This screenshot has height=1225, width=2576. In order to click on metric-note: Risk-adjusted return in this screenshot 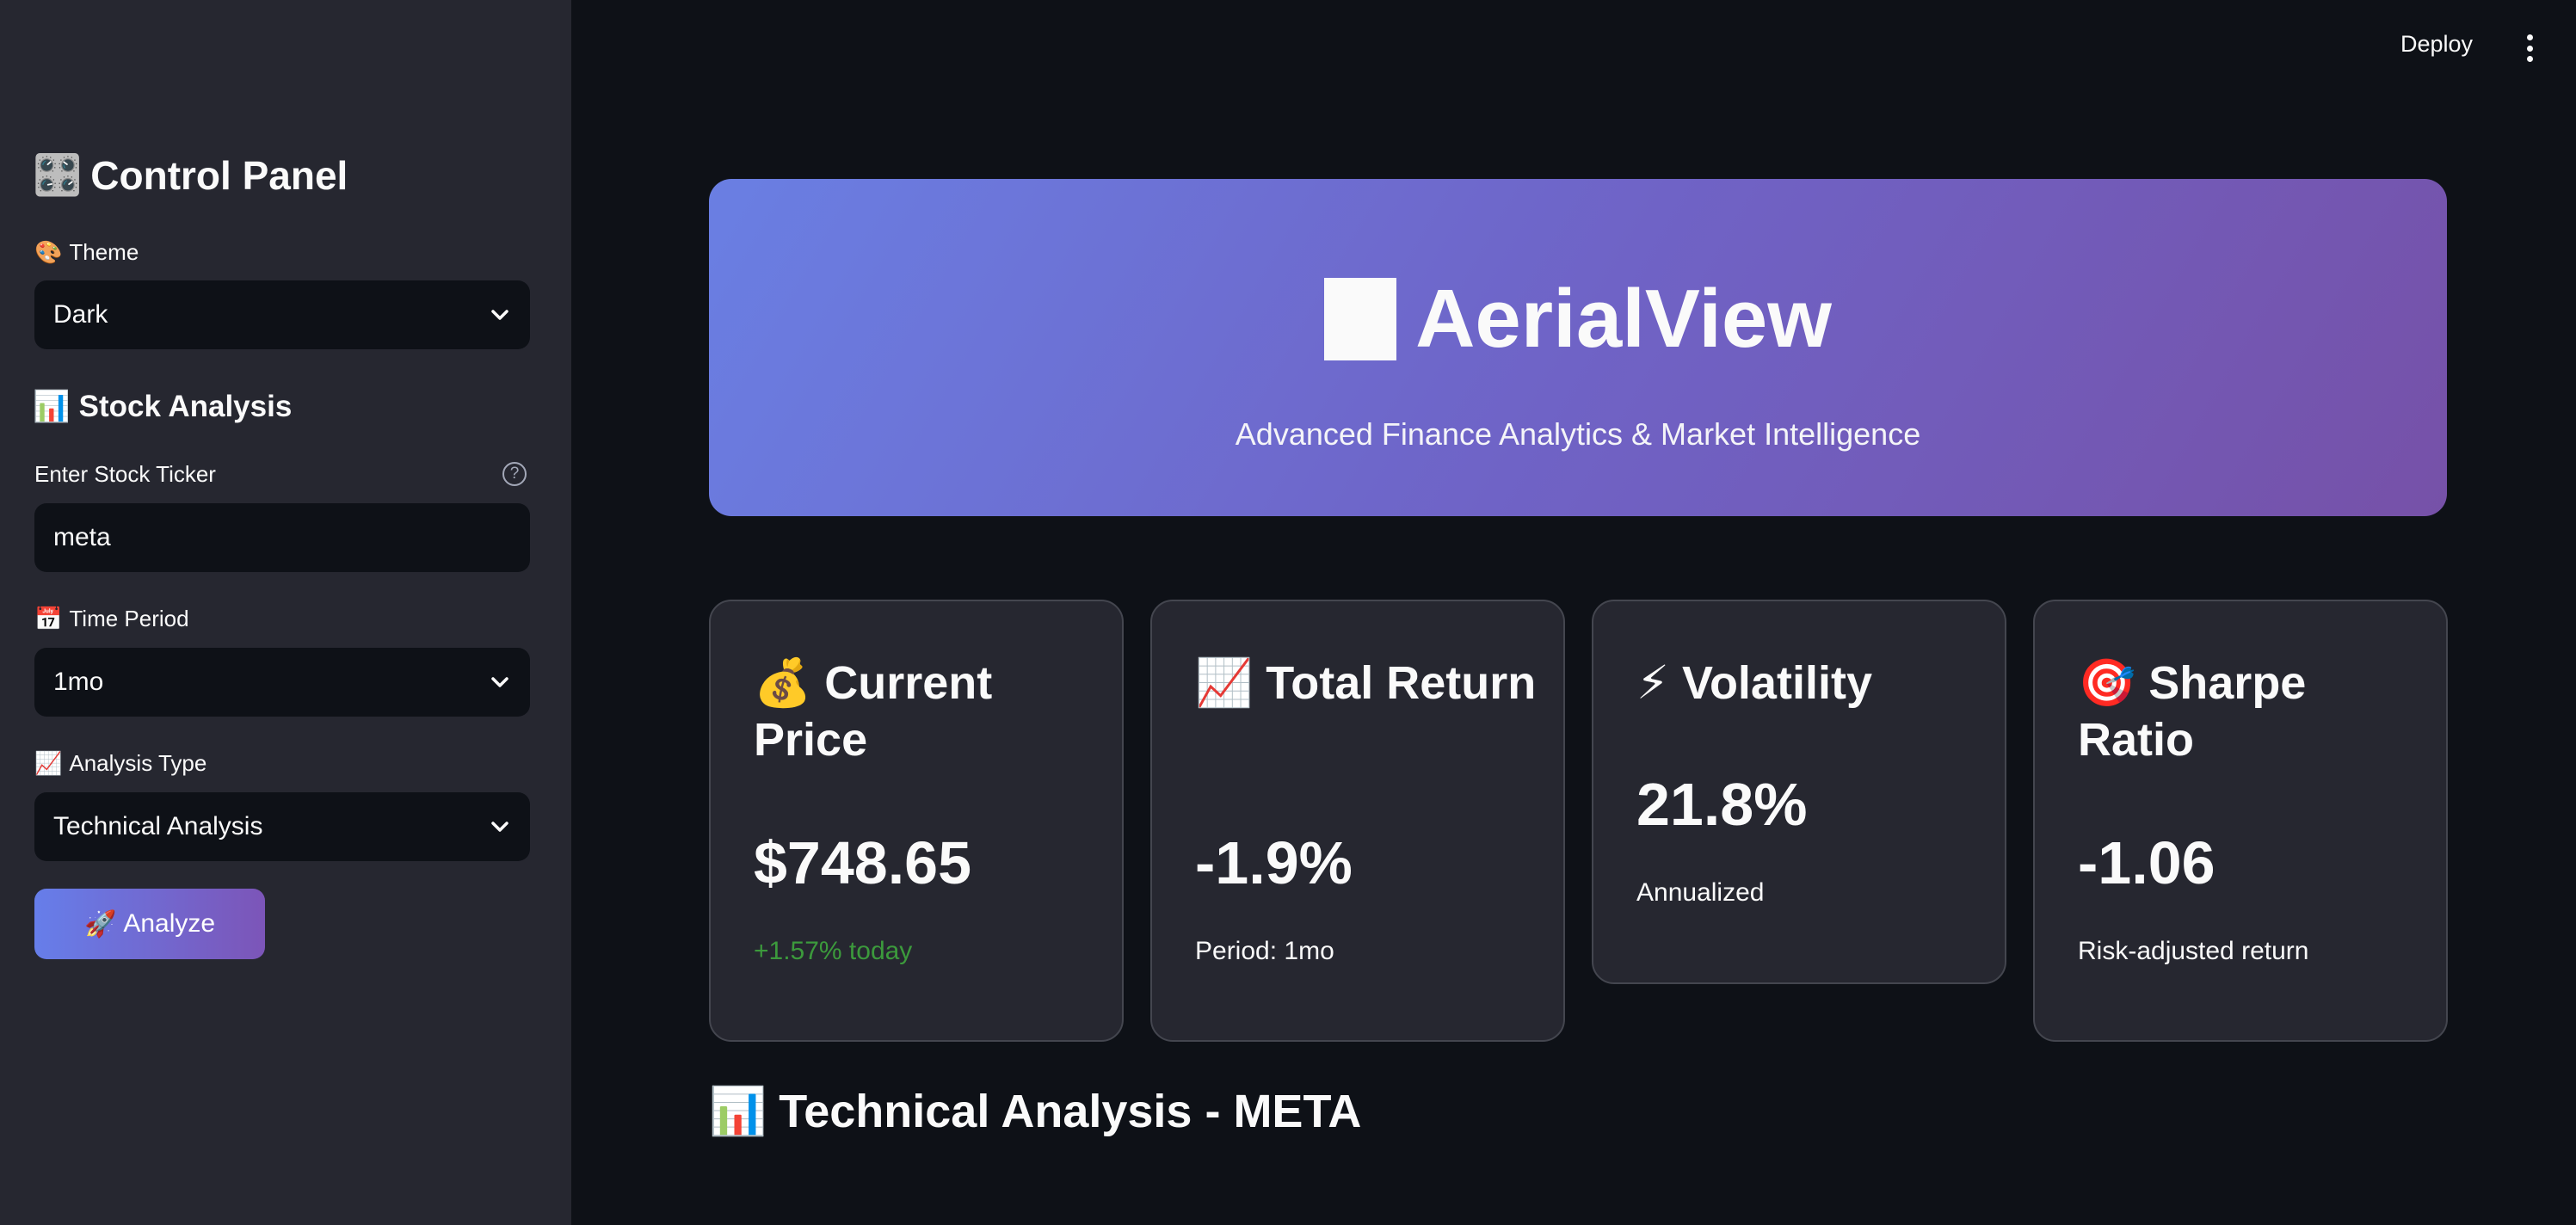, I will do `click(2193, 951)`.